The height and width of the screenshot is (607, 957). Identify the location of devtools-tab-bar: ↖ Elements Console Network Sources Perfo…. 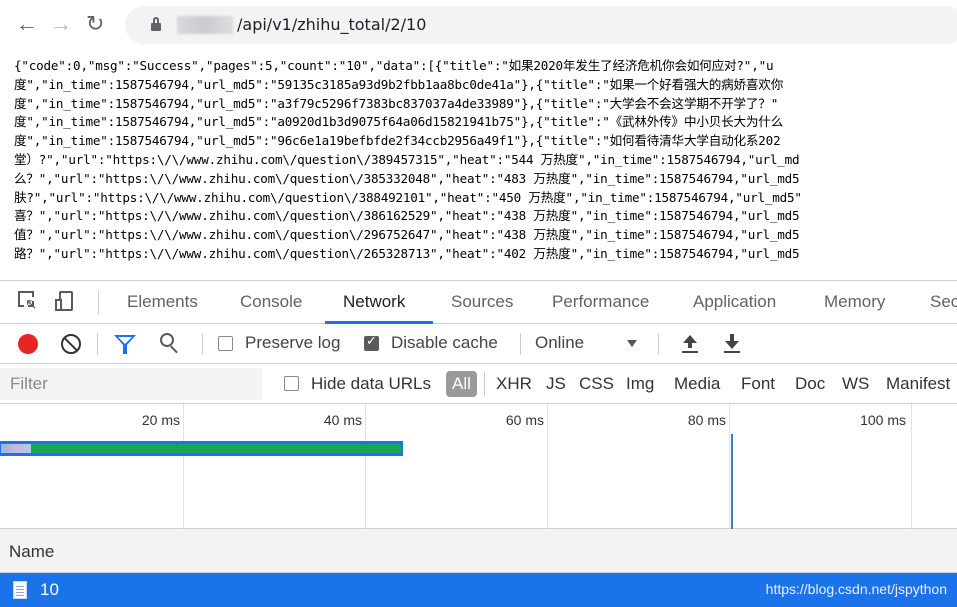
(478, 302).